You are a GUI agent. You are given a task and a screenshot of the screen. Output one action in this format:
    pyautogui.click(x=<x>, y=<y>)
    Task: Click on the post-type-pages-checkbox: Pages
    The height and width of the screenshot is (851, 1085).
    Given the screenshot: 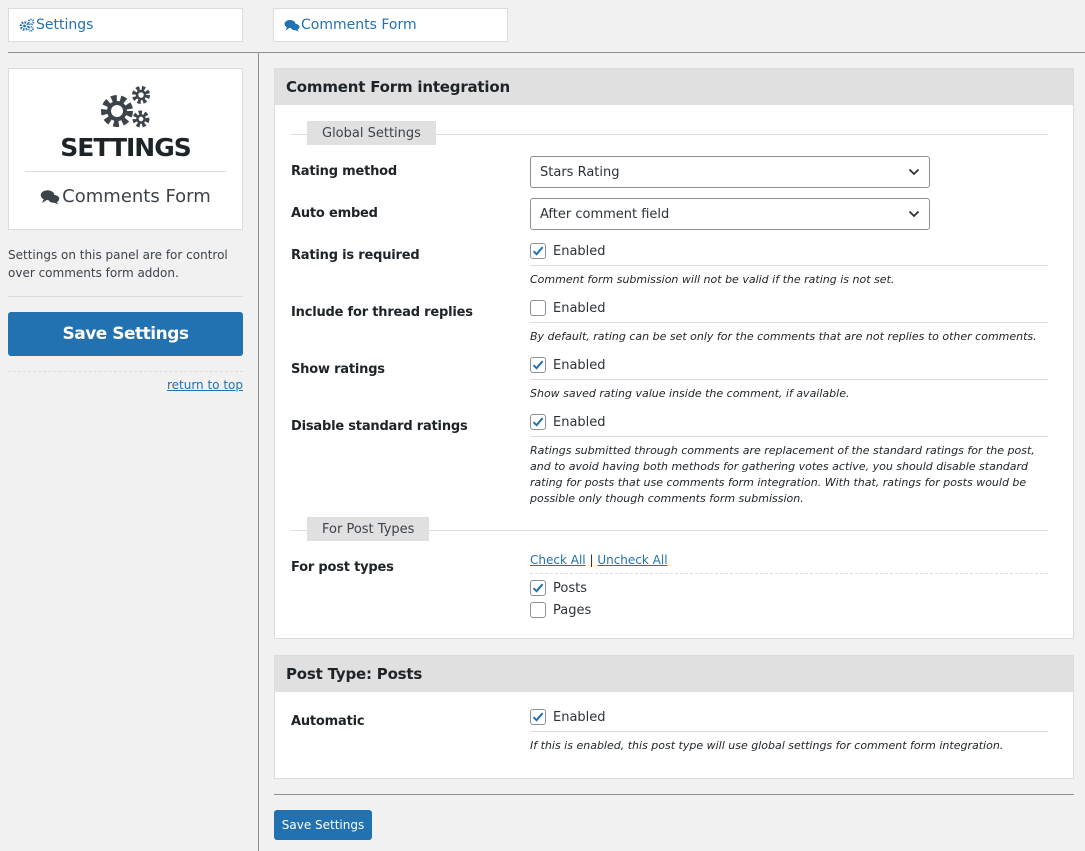 What is the action you would take?
    pyautogui.click(x=560, y=610)
    